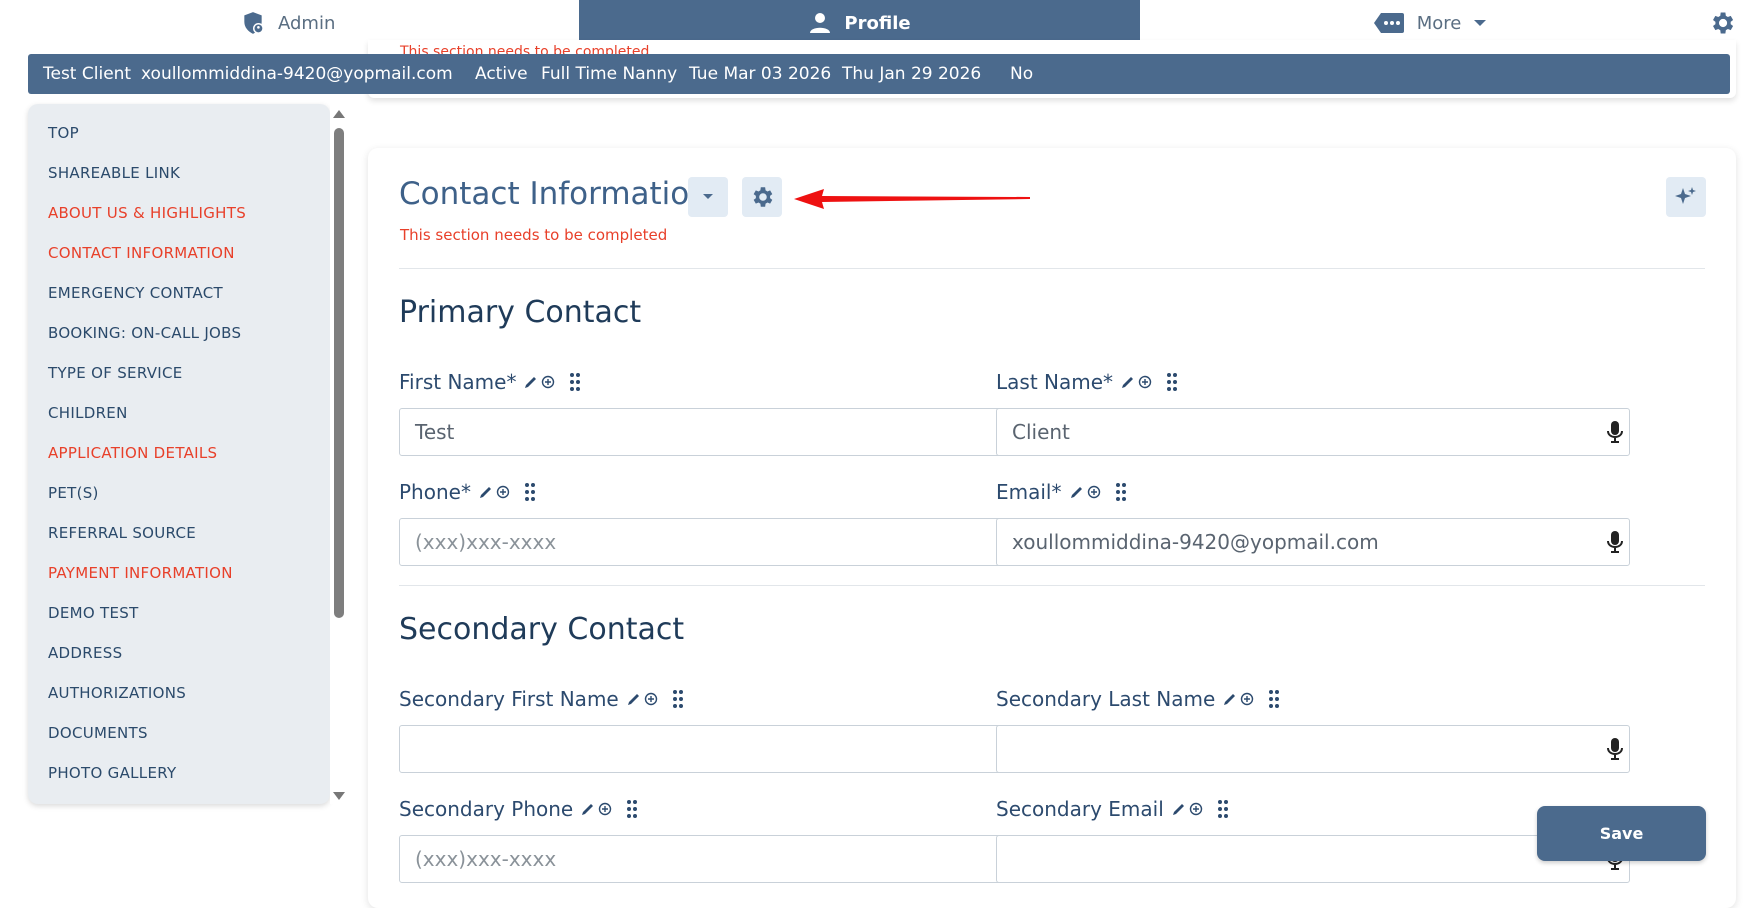 Image resolution: width=1758 pixels, height=908 pixels. What do you see at coordinates (1029, 492) in the screenshot?
I see `email-label-text: Email*` at bounding box center [1029, 492].